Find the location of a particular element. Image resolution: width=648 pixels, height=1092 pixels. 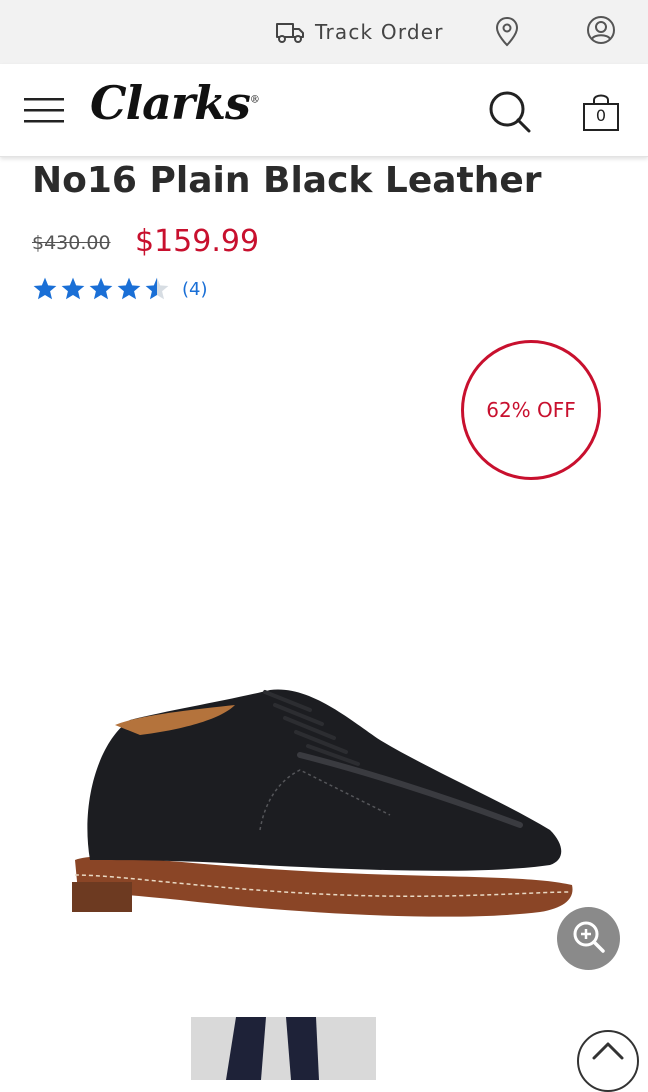

sale-price: $159.99 is located at coordinates (197, 241).